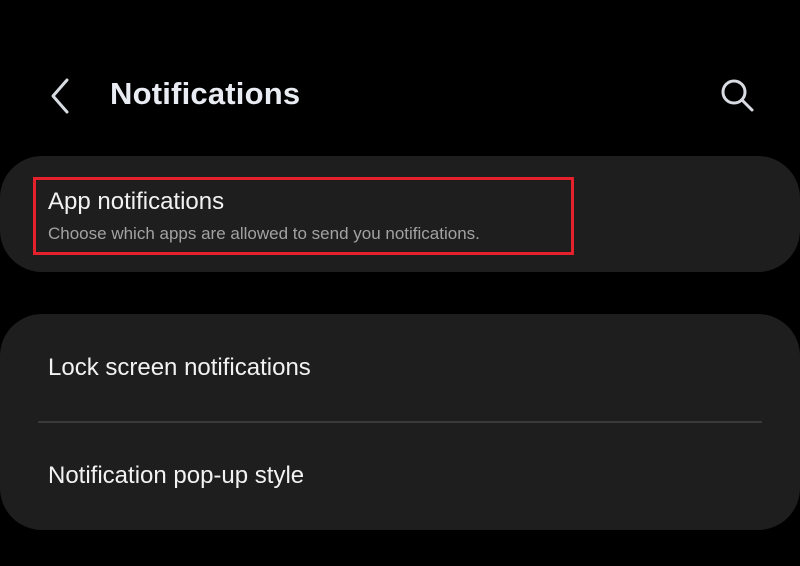 This screenshot has width=800, height=566. I want to click on lock-screen-notifications-label: Lock screen notifications, so click(179, 367).